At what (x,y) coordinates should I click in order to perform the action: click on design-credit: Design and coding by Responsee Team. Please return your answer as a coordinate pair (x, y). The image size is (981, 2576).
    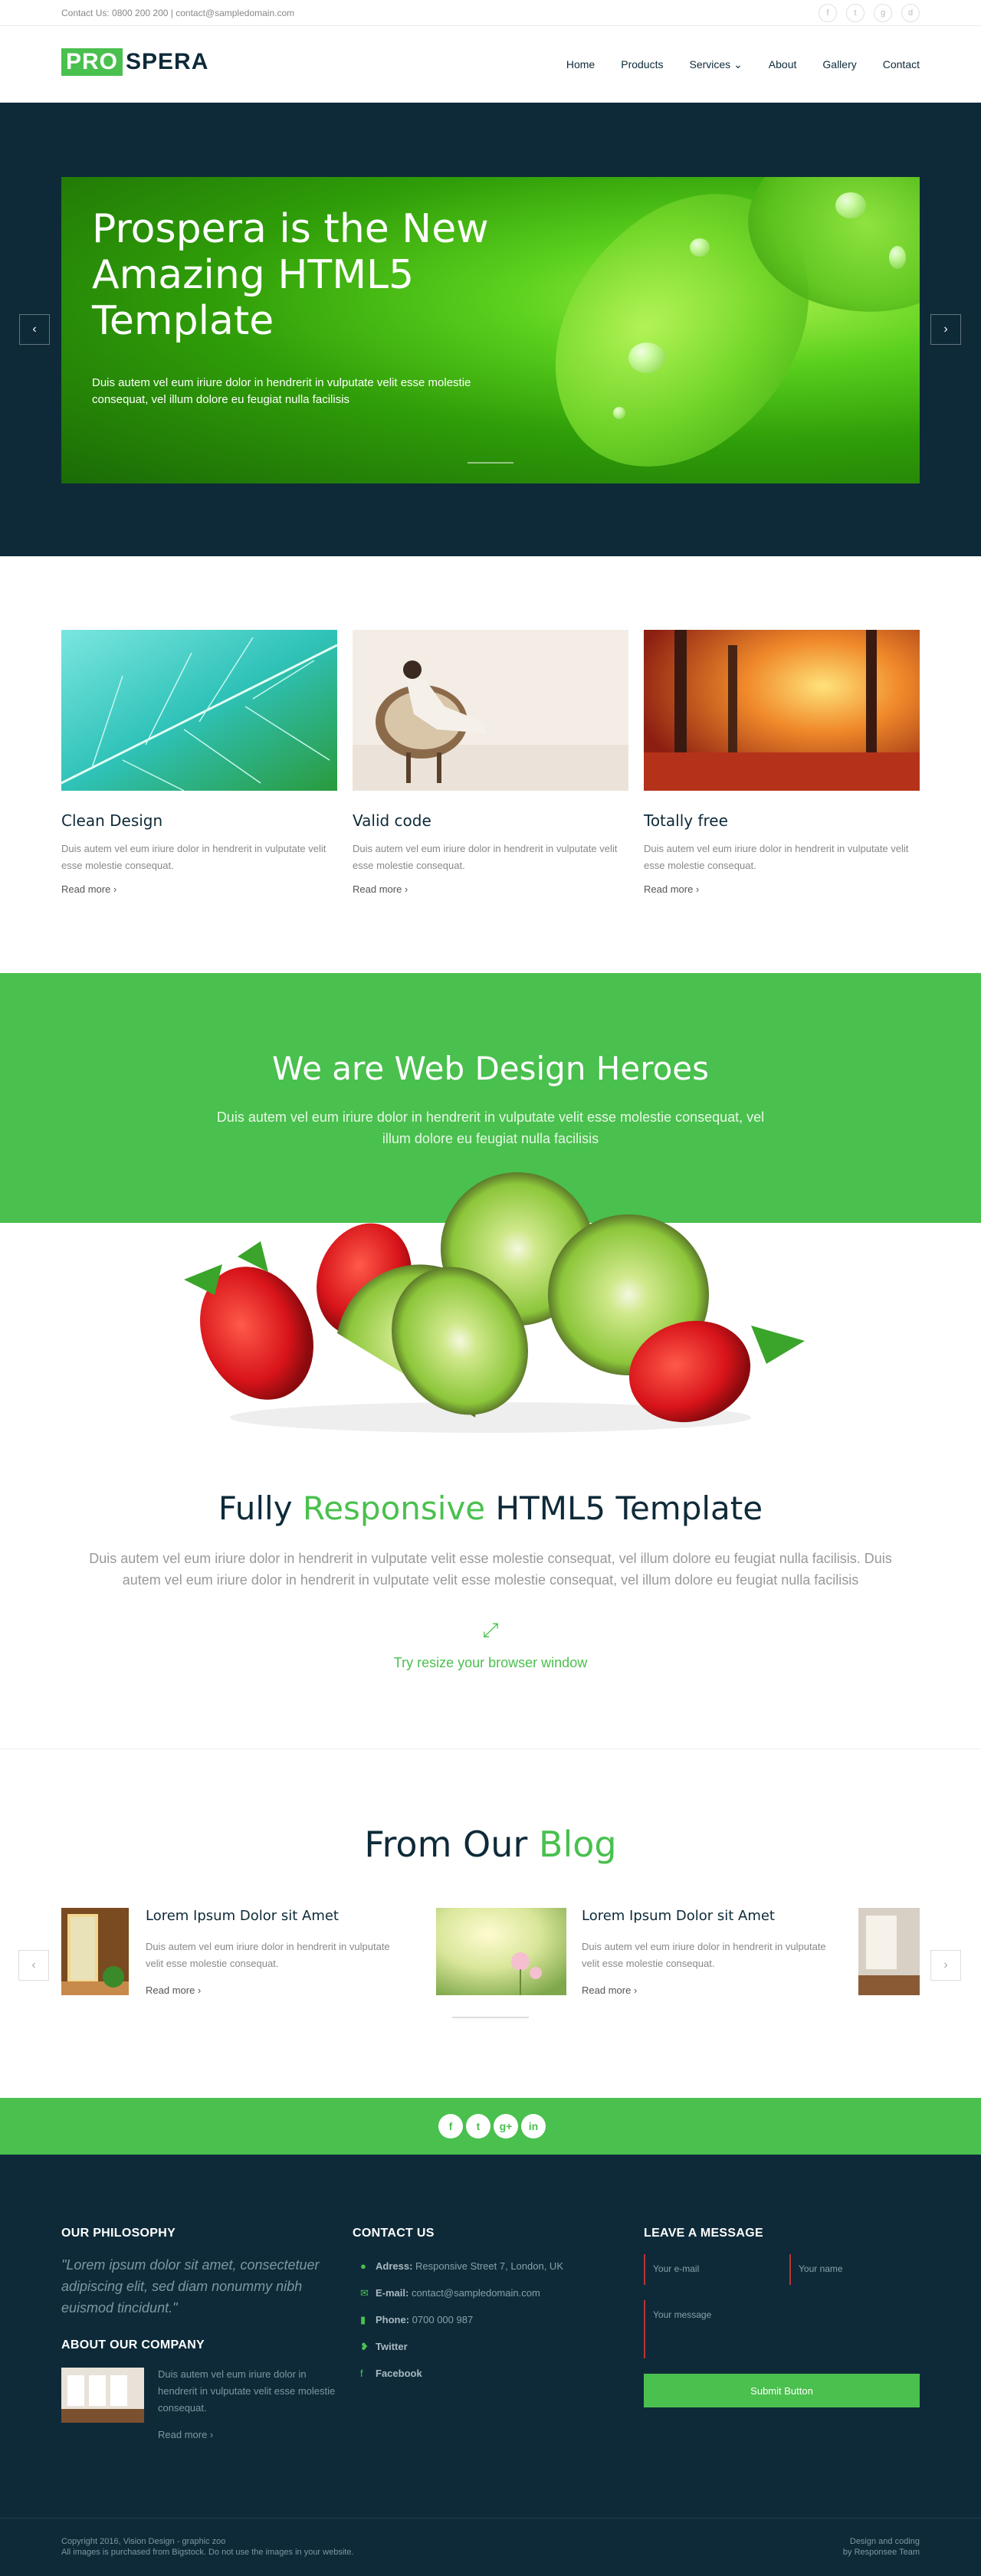
    Looking at the image, I should click on (881, 2547).